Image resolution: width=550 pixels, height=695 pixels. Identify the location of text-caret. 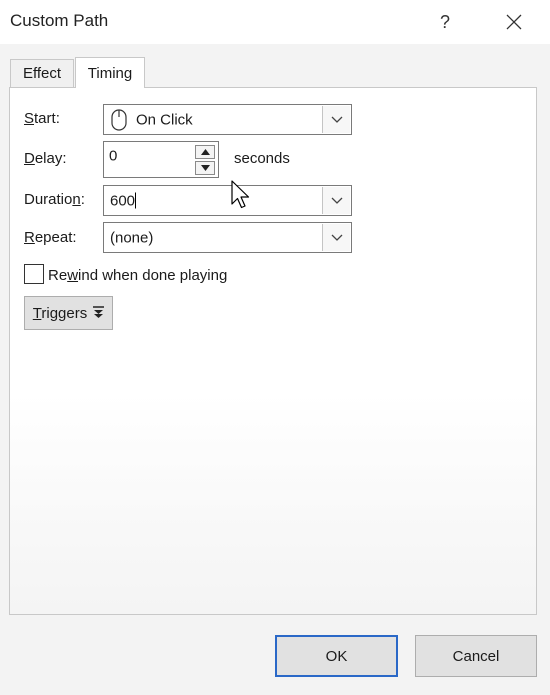
(136, 200).